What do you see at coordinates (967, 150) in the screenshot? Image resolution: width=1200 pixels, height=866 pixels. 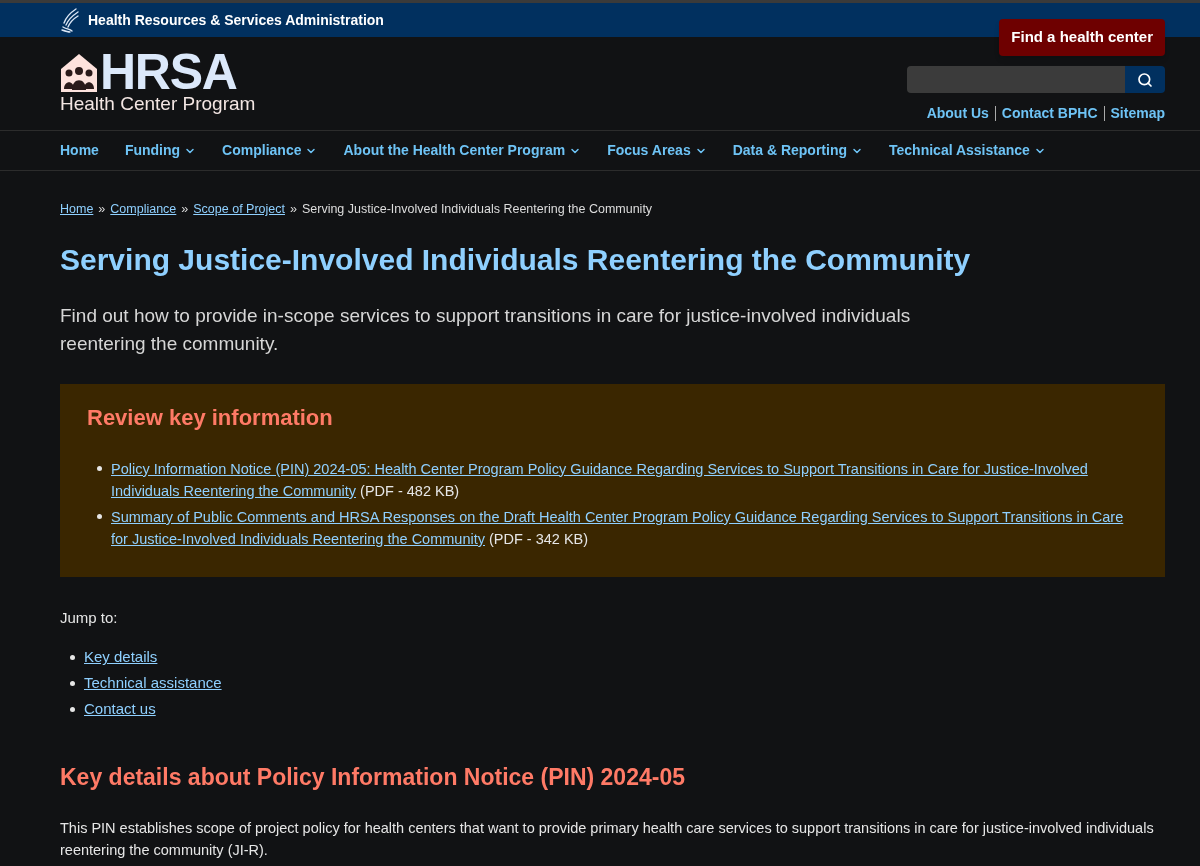 I see `nav-item: Technical Assistance` at bounding box center [967, 150].